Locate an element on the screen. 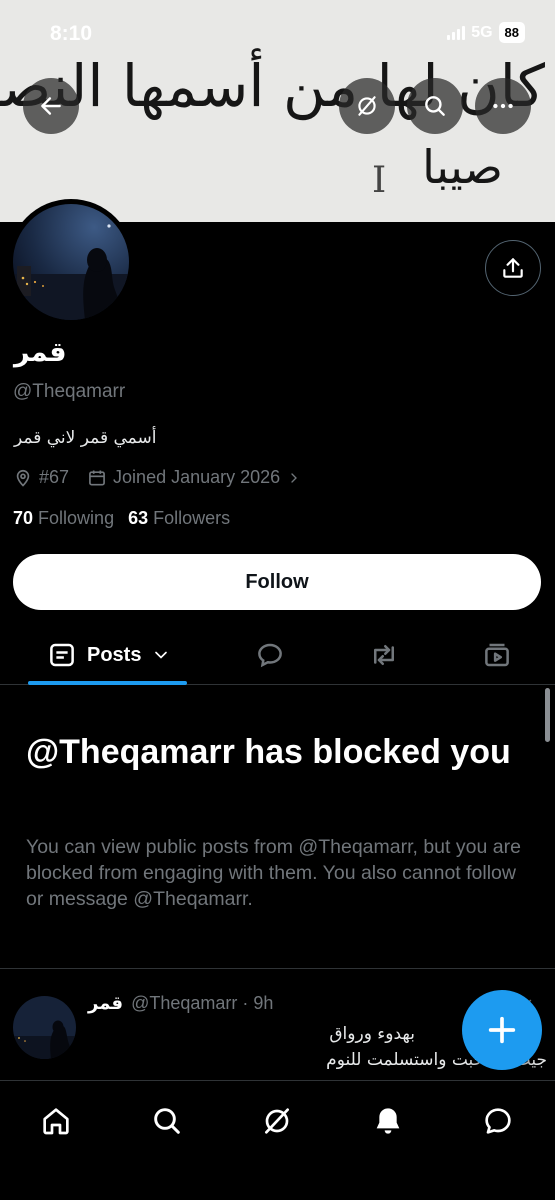 The height and width of the screenshot is (1200, 555). share-icon is located at coordinates (513, 268).